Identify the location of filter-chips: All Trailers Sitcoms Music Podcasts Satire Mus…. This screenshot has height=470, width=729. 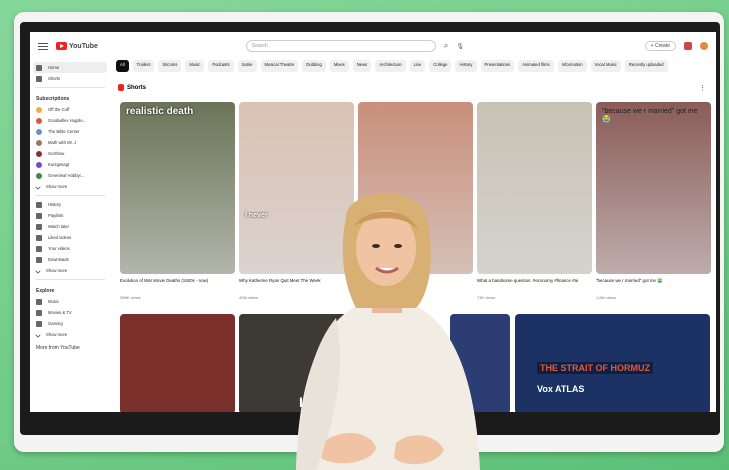
(413, 66).